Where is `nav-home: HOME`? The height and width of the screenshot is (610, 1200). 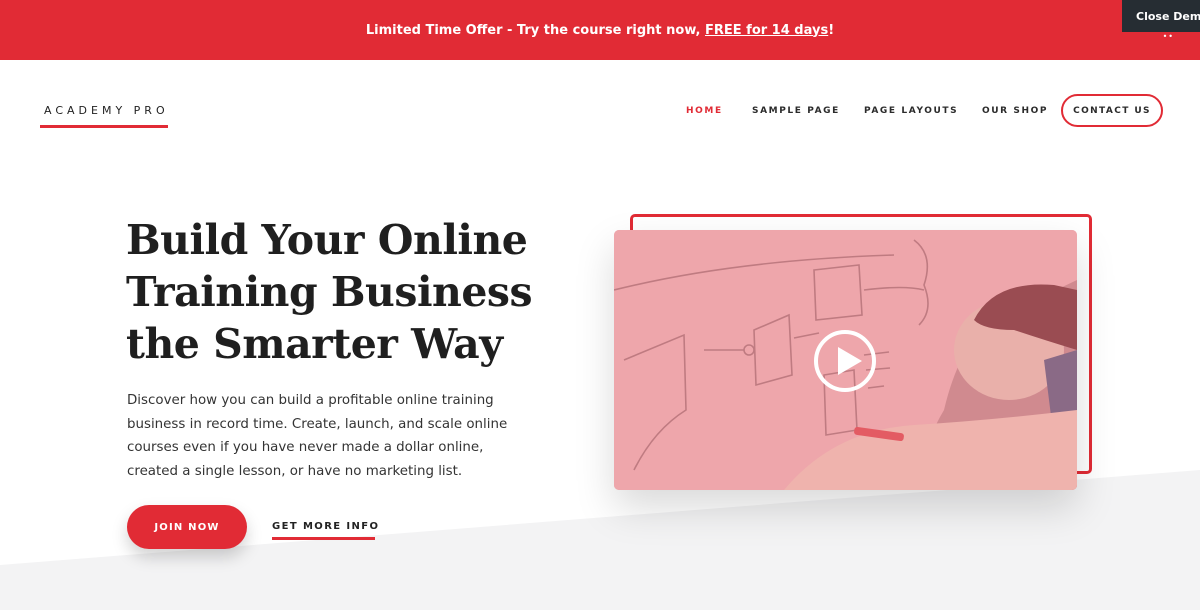 nav-home: HOME is located at coordinates (704, 111).